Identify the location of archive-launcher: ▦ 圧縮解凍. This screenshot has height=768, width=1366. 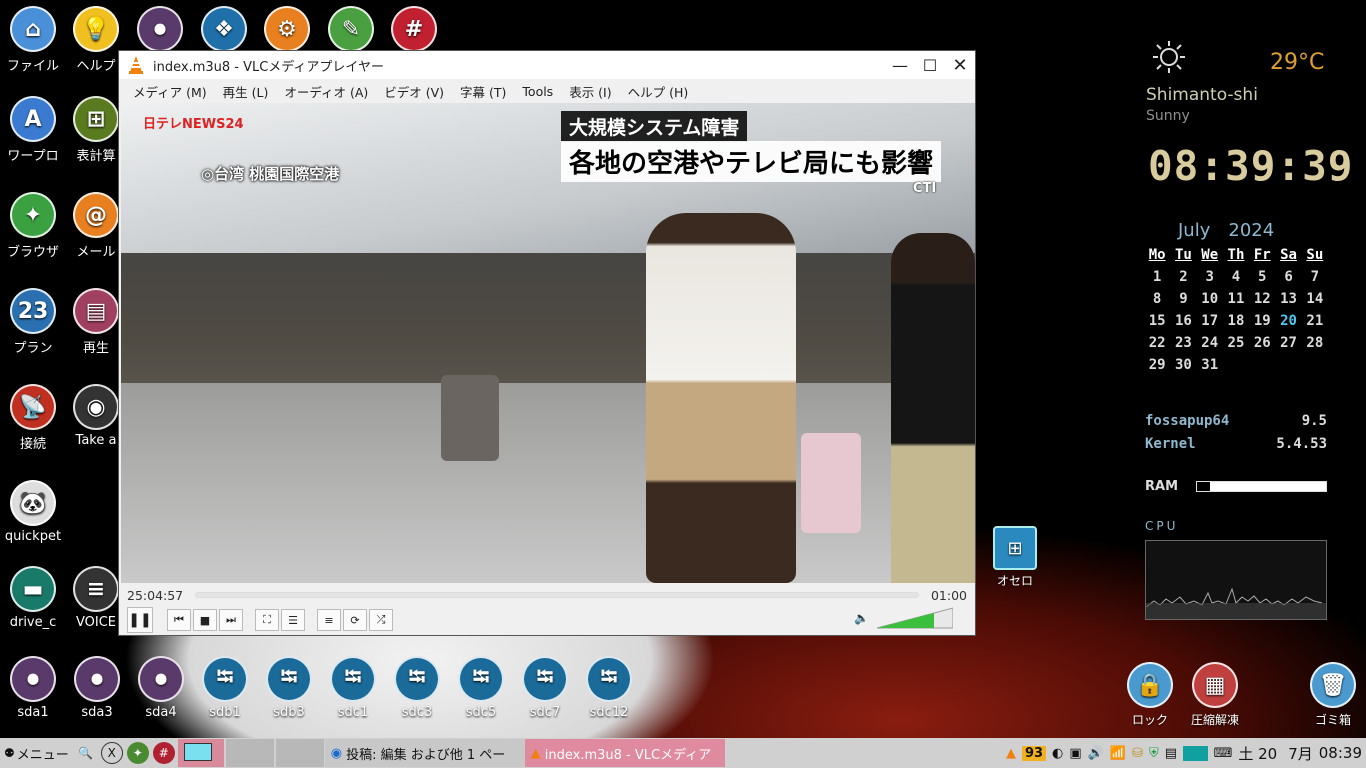
(1215, 695).